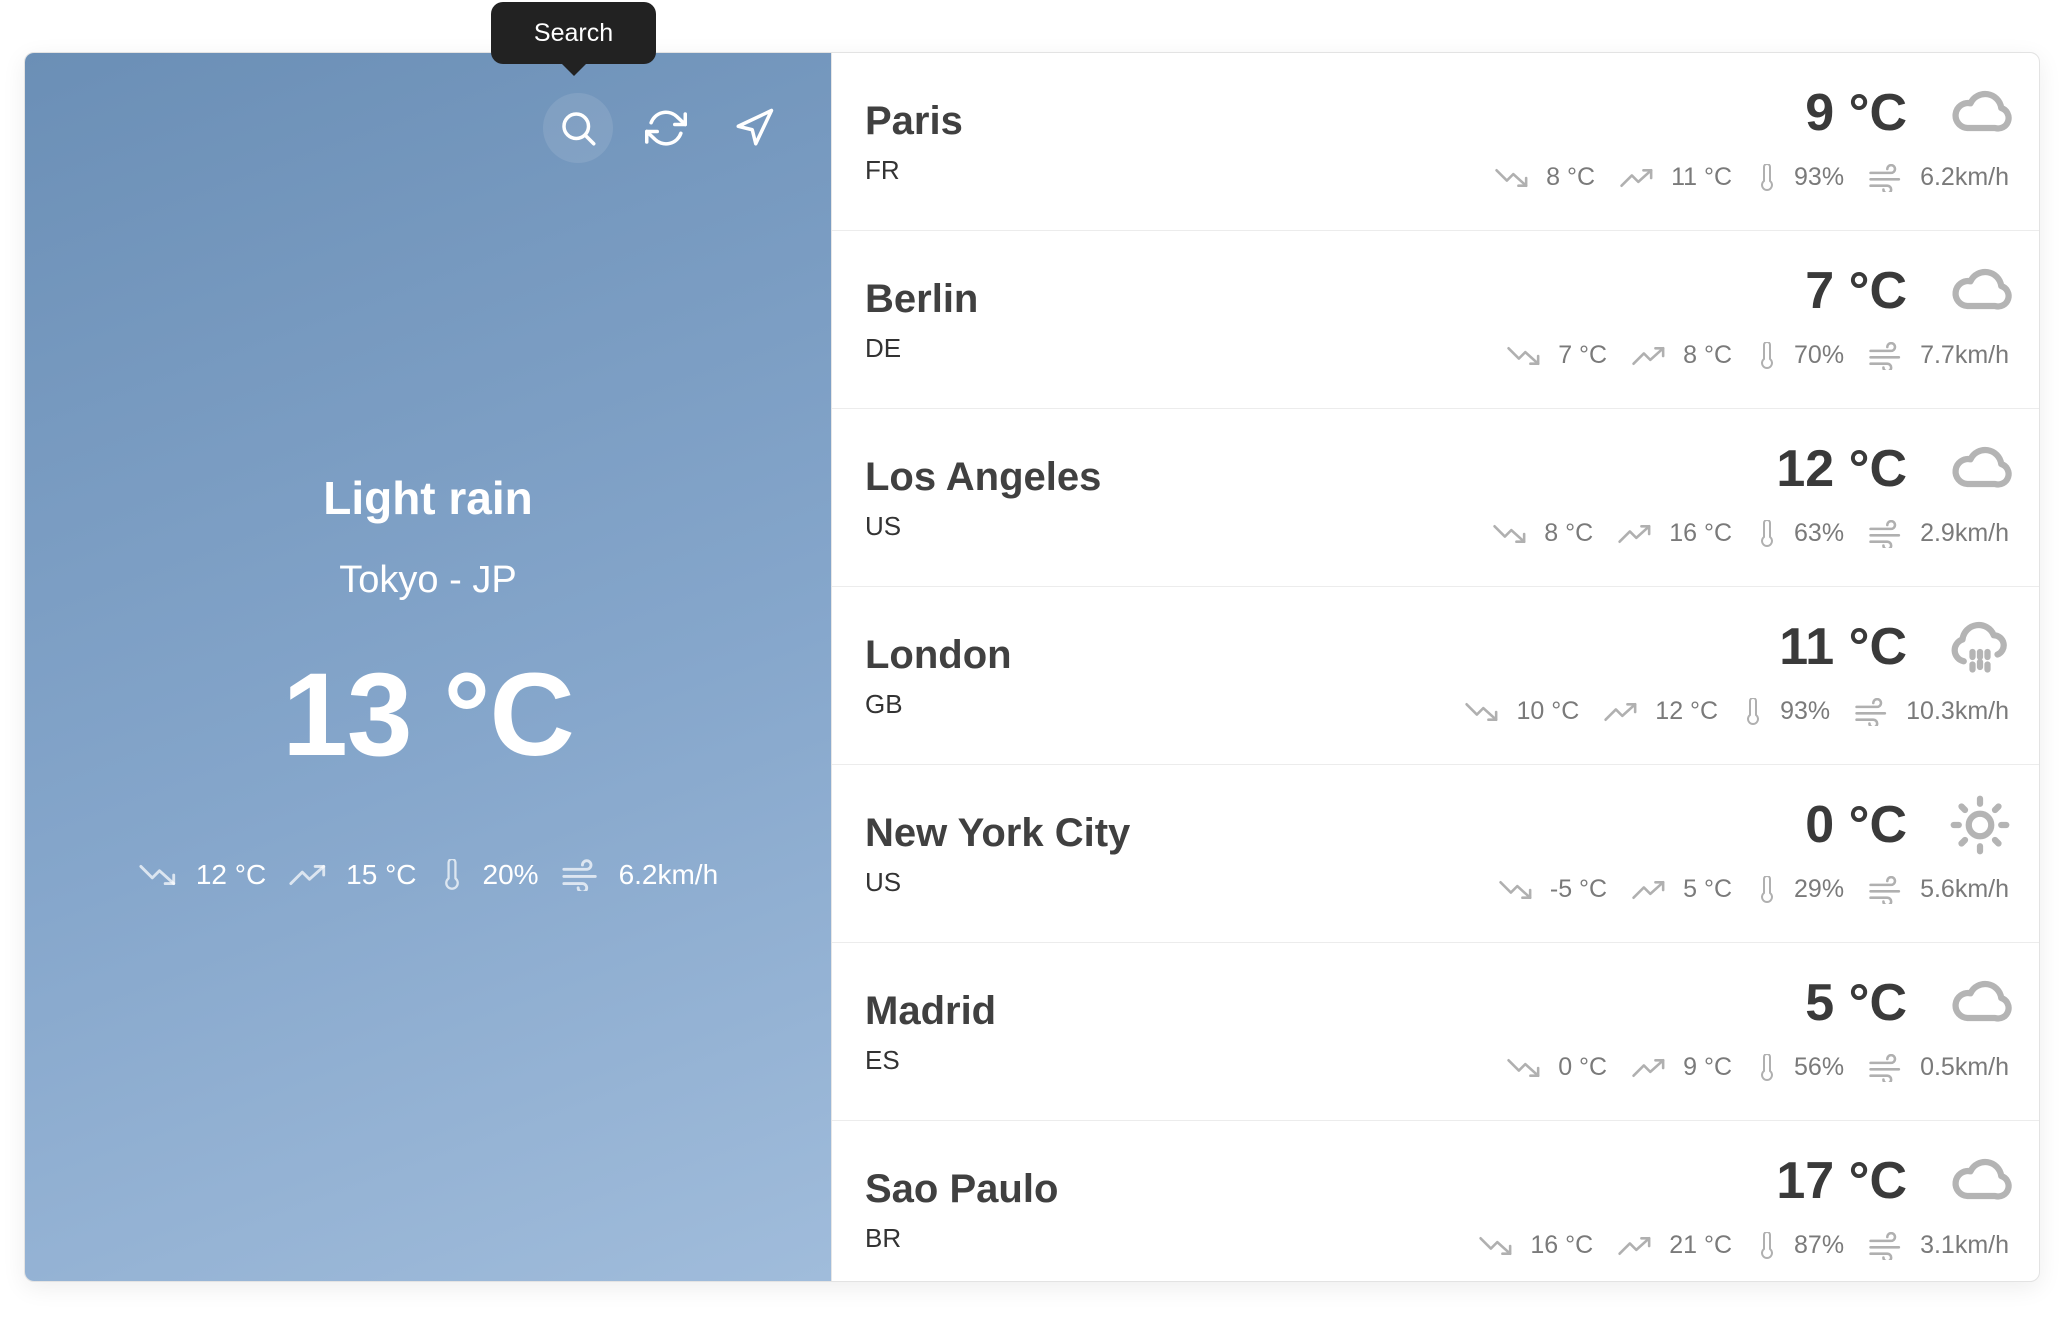 The image size is (2060, 1334). What do you see at coordinates (1556, 355) in the screenshot?
I see `min-temp: 7 °C` at bounding box center [1556, 355].